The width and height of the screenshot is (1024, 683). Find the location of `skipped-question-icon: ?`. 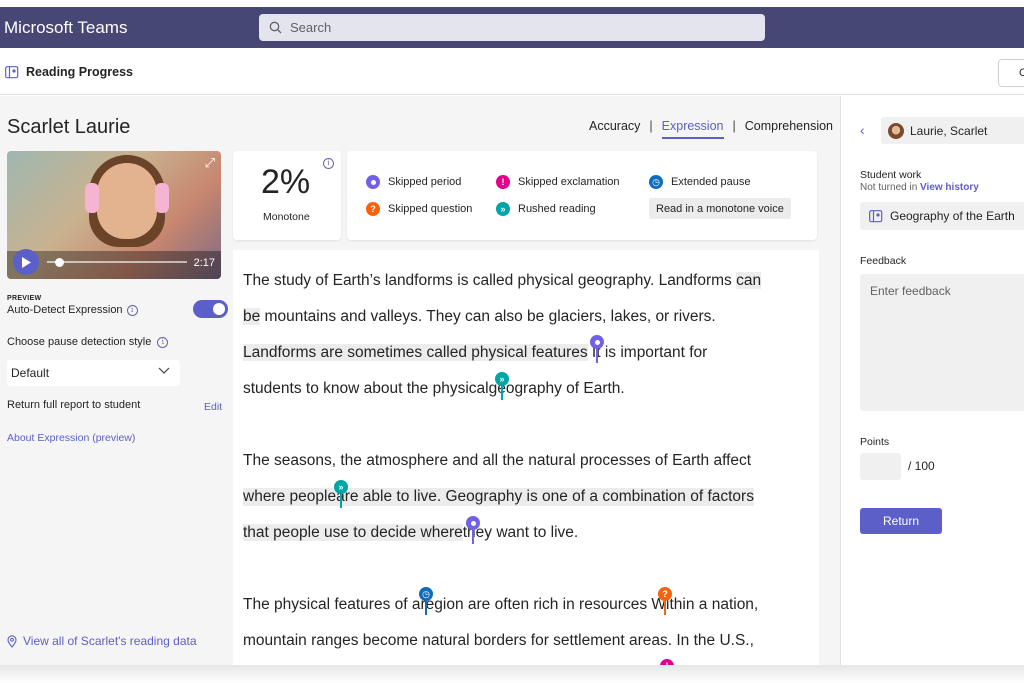

skipped-question-icon: ? is located at coordinates (373, 209).